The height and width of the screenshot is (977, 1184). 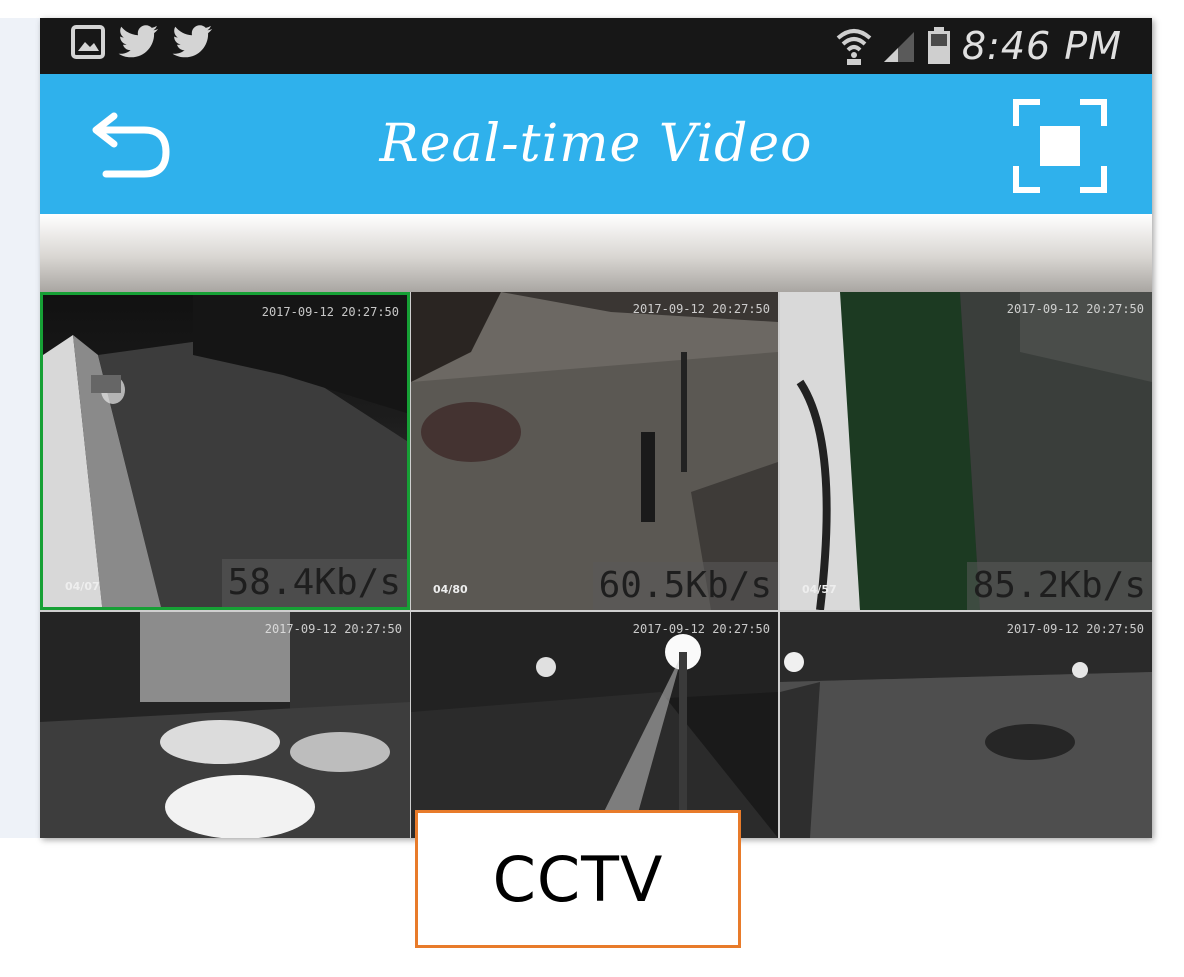 I want to click on notification-icons, so click(x=142, y=42).